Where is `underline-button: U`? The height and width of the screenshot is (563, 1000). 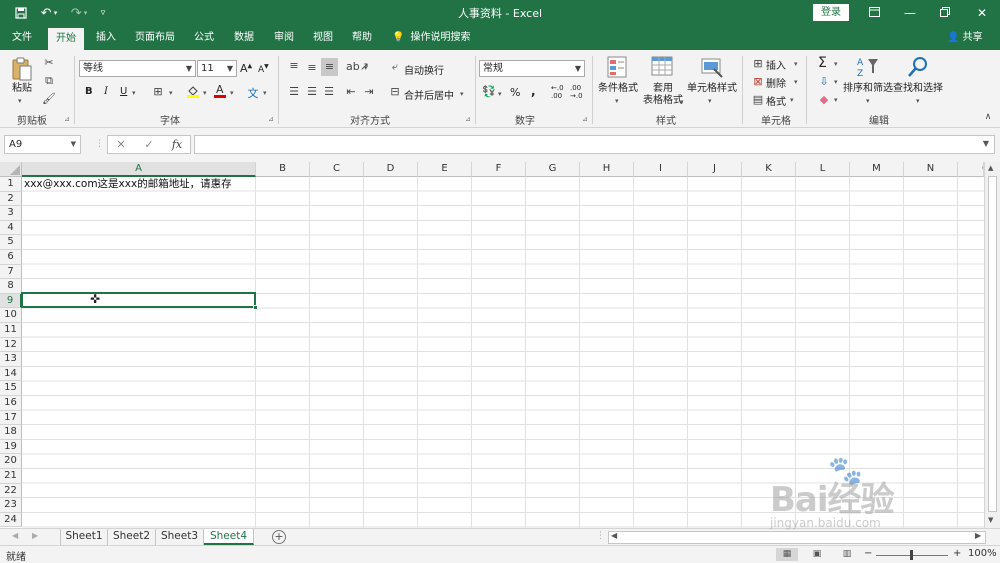
underline-button: U is located at coordinates (123, 91).